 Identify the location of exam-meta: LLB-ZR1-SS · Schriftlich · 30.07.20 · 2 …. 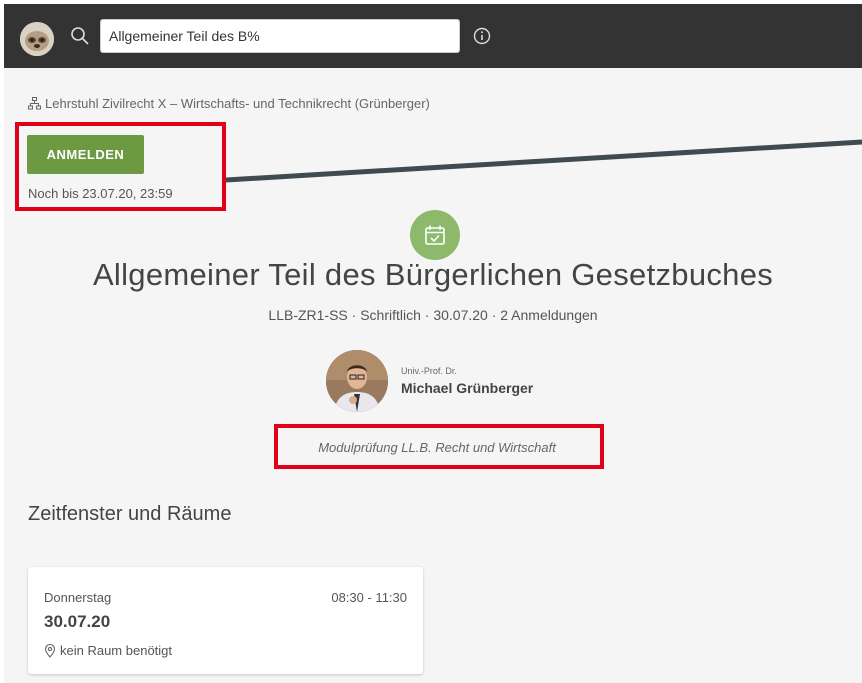
(433, 315).